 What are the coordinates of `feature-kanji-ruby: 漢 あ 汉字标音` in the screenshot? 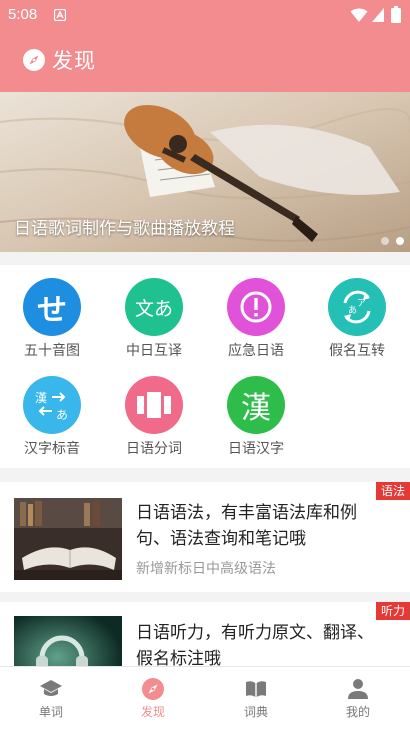 It's located at (52, 417).